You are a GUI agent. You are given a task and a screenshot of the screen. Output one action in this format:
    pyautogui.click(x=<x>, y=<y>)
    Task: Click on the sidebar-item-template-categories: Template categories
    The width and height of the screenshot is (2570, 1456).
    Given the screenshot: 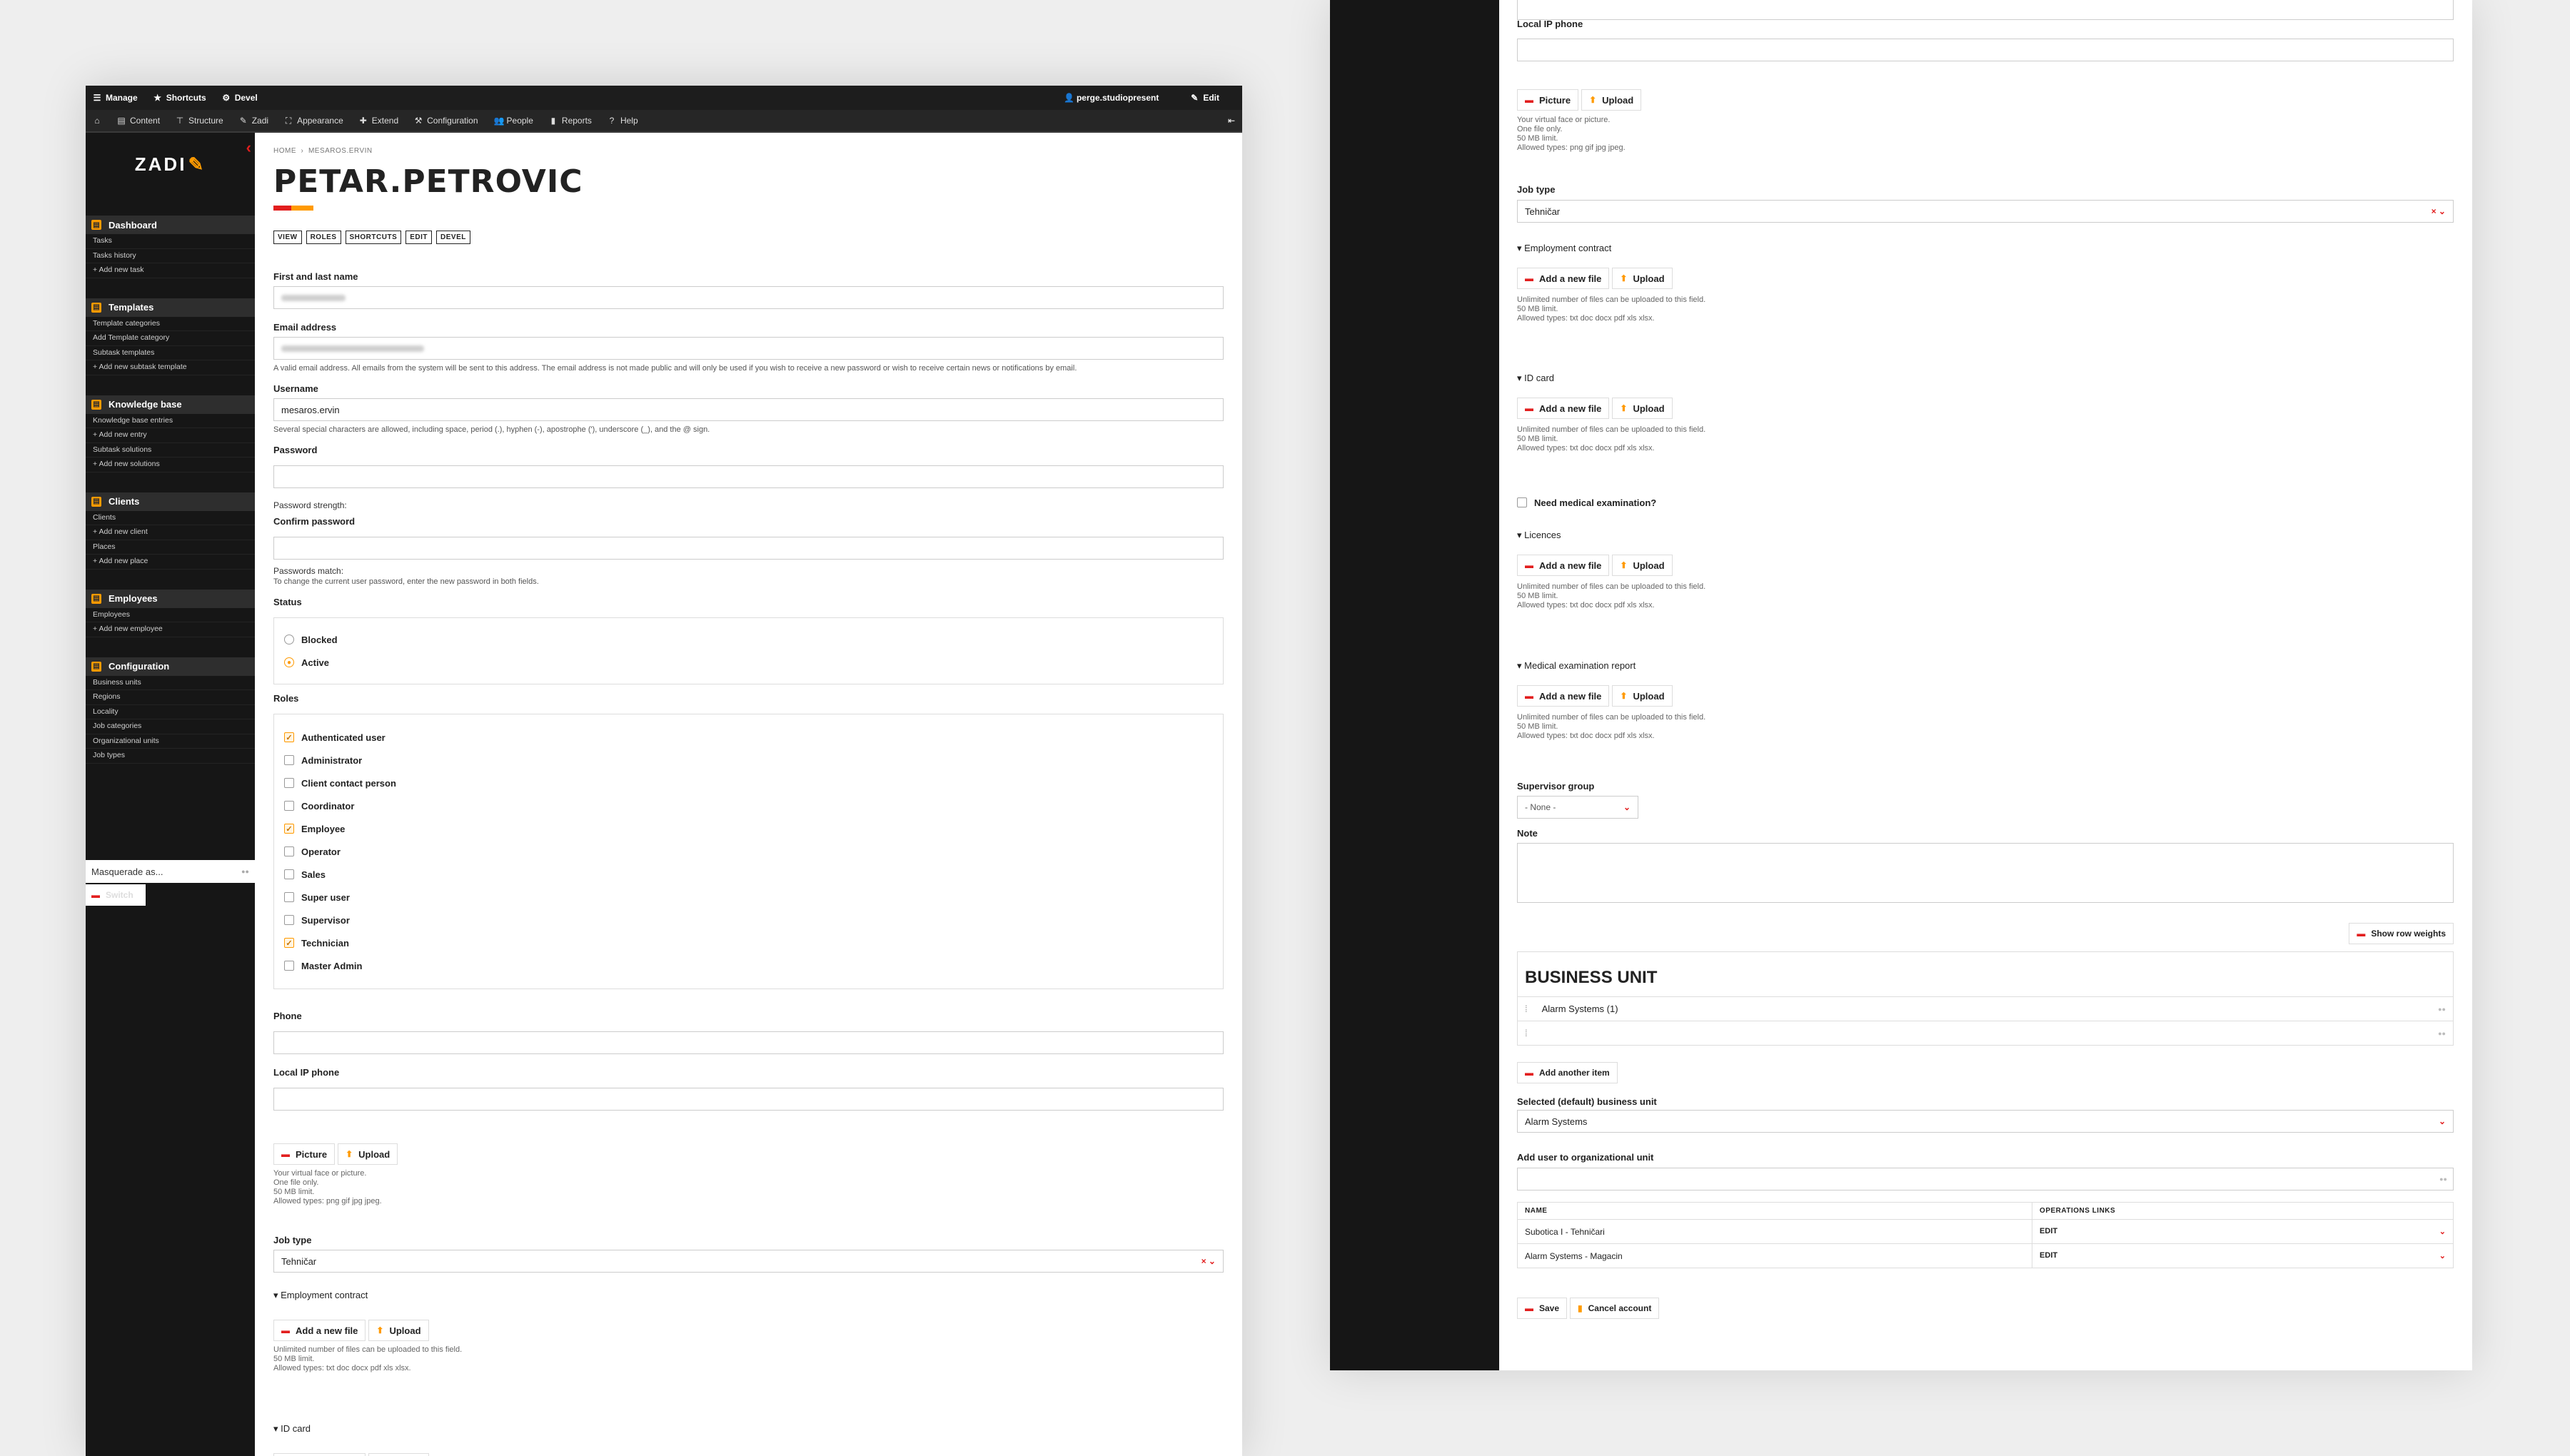 What is the action you would take?
    pyautogui.click(x=170, y=324)
    